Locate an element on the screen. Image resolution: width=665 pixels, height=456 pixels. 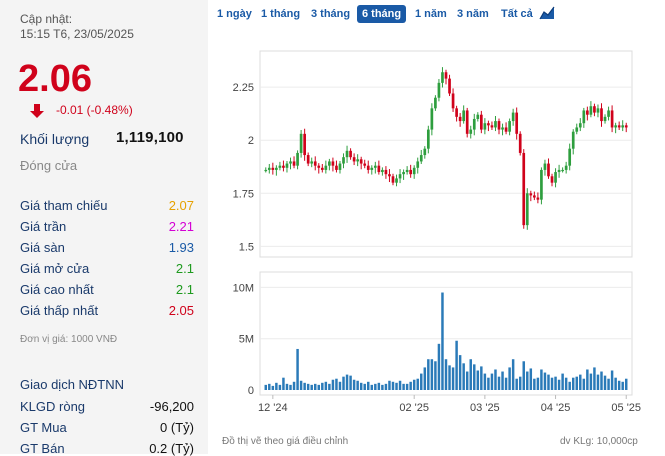
tab-3-months: 3 tháng is located at coordinates (330, 14).